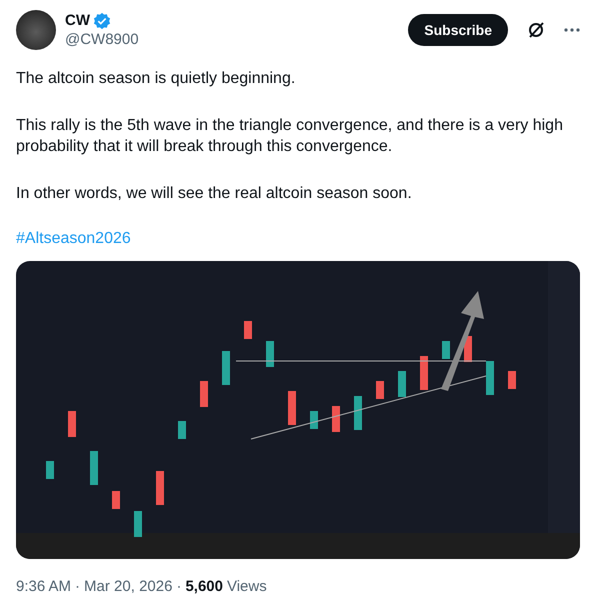 Image resolution: width=595 pixels, height=610 pixels. What do you see at coordinates (128, 586) in the screenshot?
I see `post-date: Mar 20, 2026` at bounding box center [128, 586].